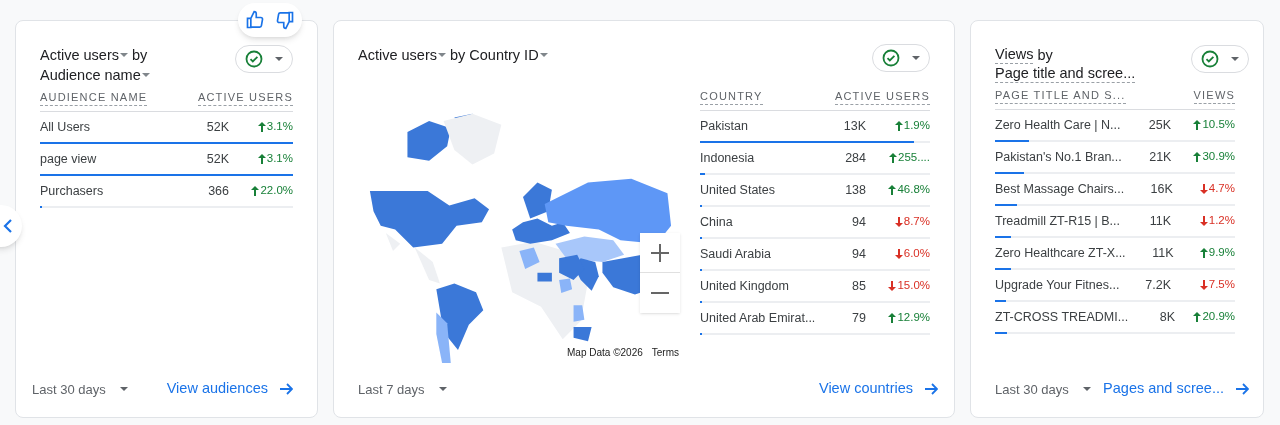  What do you see at coordinates (69, 159) in the screenshot?
I see `row-label: page view` at bounding box center [69, 159].